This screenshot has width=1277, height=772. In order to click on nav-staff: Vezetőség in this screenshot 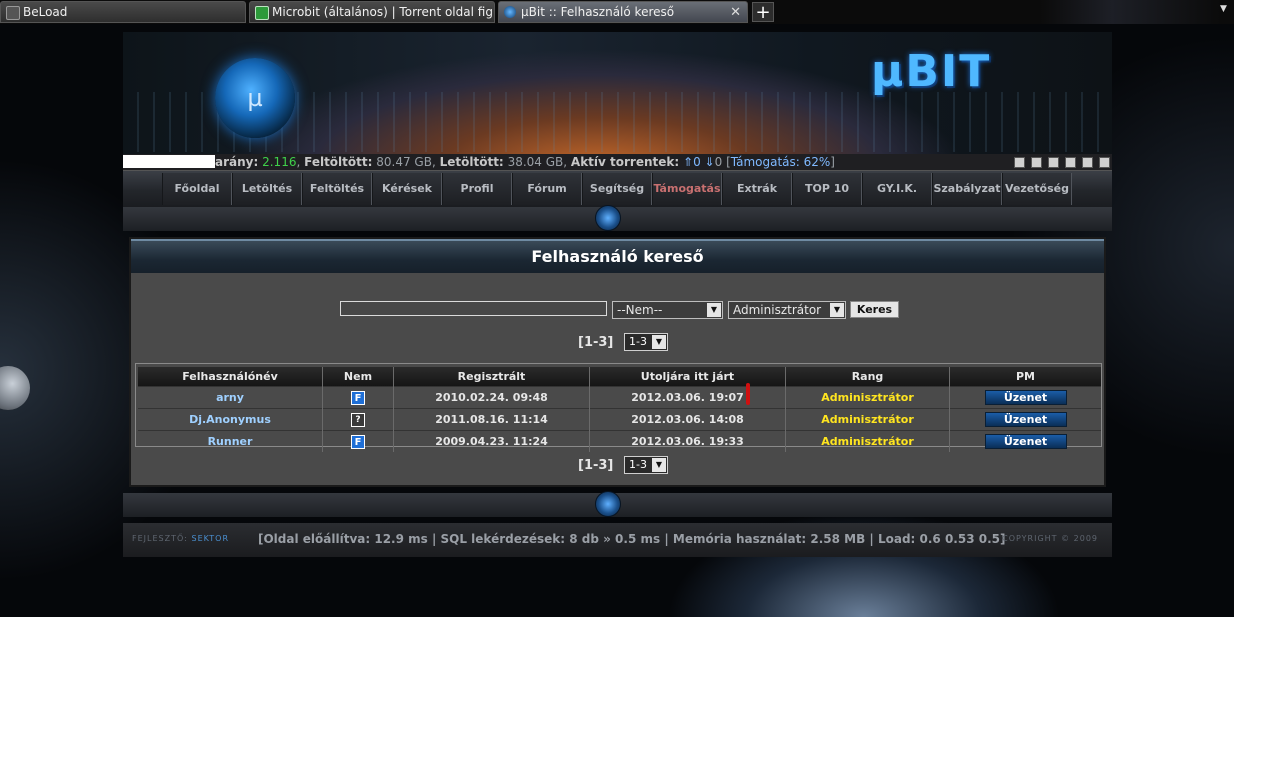, I will do `click(1037, 189)`.